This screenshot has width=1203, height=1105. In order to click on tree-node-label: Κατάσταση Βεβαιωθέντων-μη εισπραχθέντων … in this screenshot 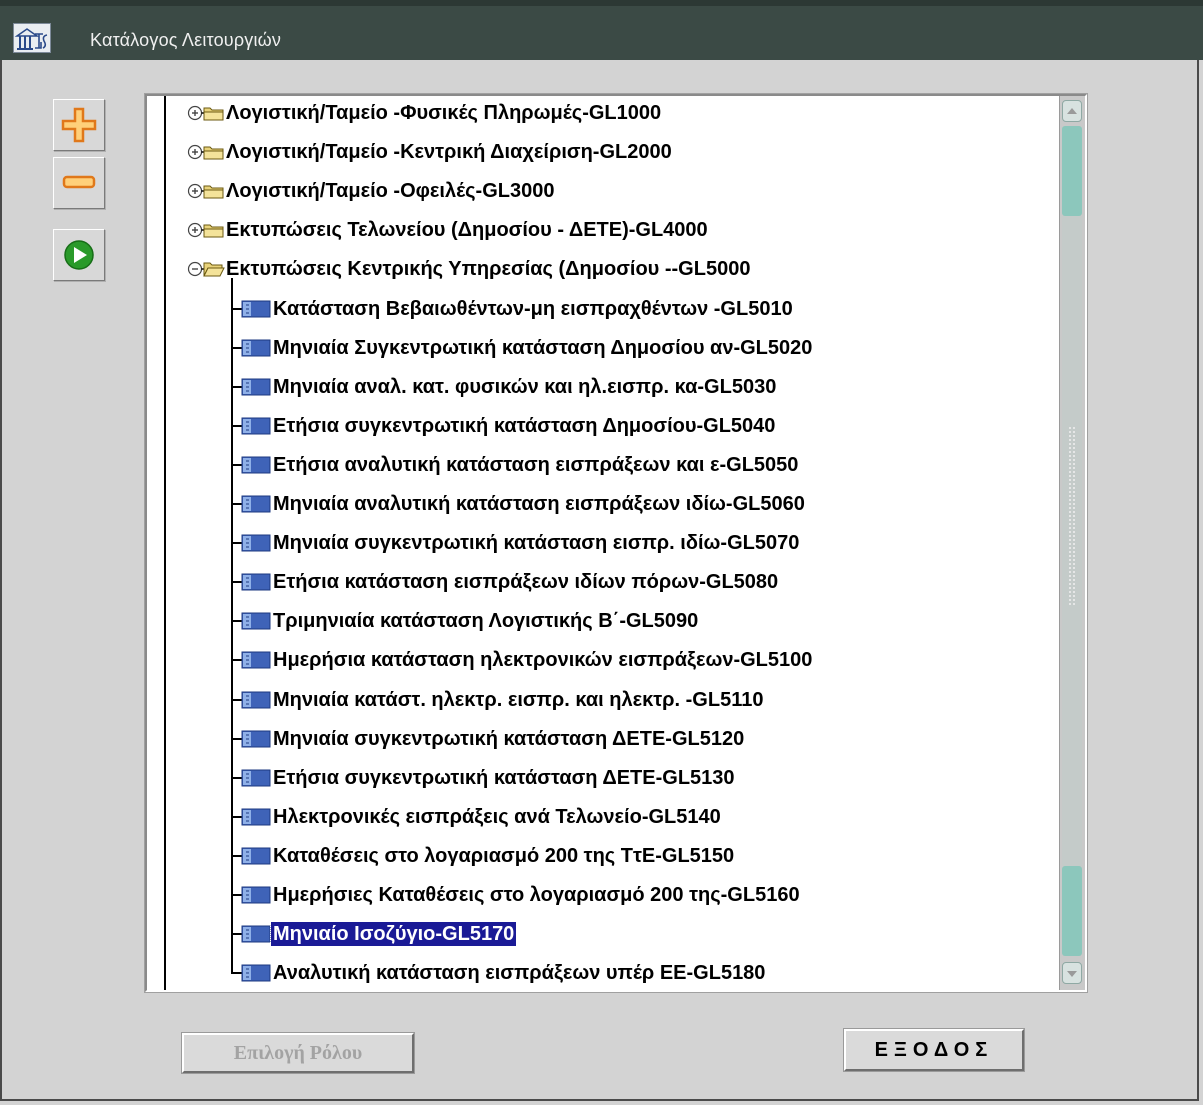, I will do `click(533, 308)`.